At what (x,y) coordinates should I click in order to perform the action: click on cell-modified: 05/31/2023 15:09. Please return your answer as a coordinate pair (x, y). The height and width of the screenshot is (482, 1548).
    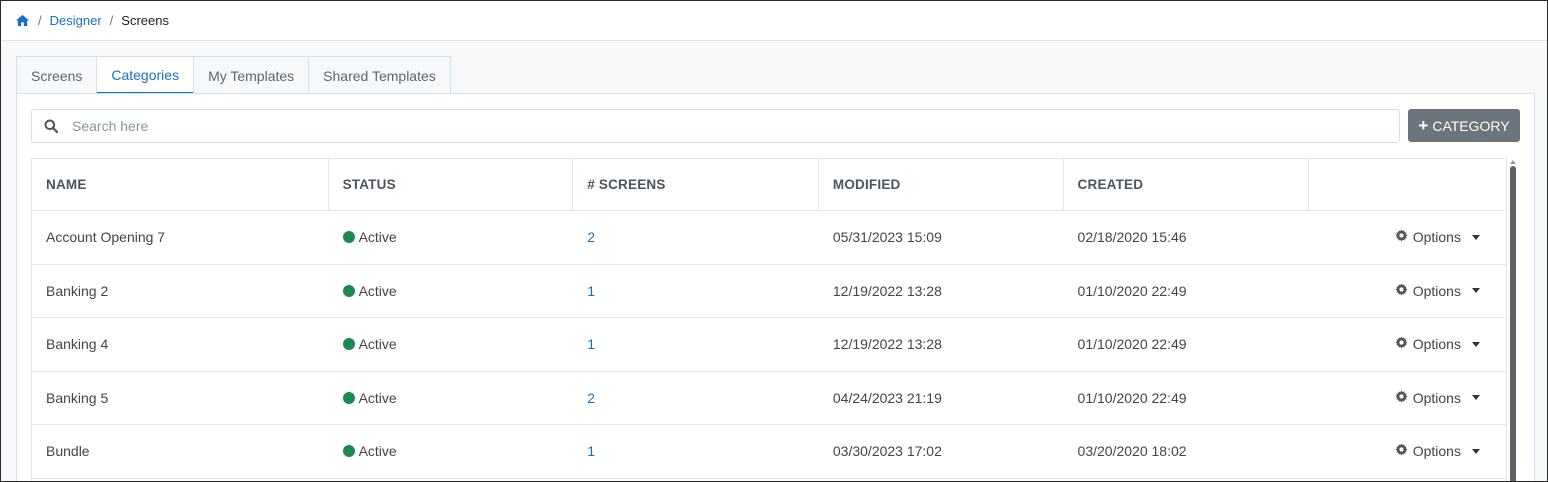
    Looking at the image, I should click on (887, 237).